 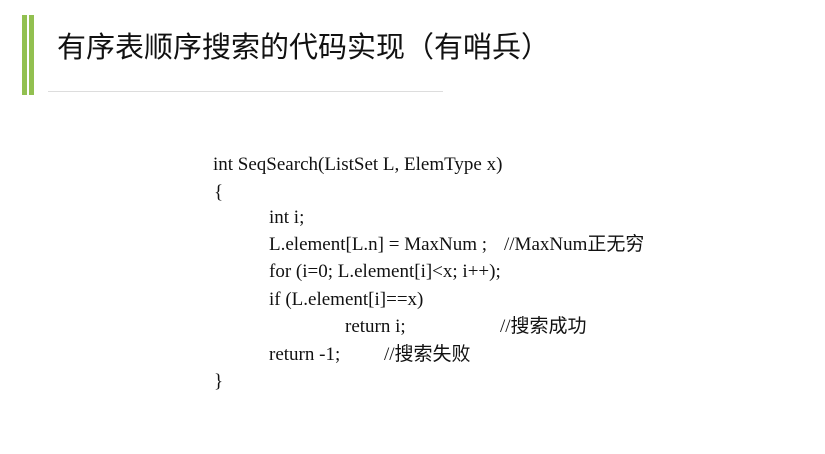 I want to click on code-line-signature: int SeqSearch(ListSet L, ElemType x), so click(x=358, y=164).